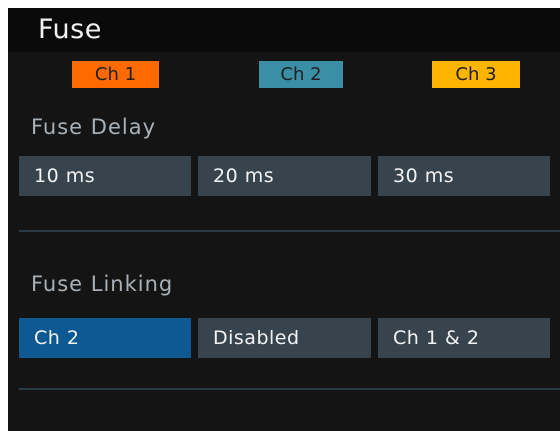 Image resolution: width=560 pixels, height=431 pixels. I want to click on fuse-delay-ch1-button: 10 ms, so click(105, 176).